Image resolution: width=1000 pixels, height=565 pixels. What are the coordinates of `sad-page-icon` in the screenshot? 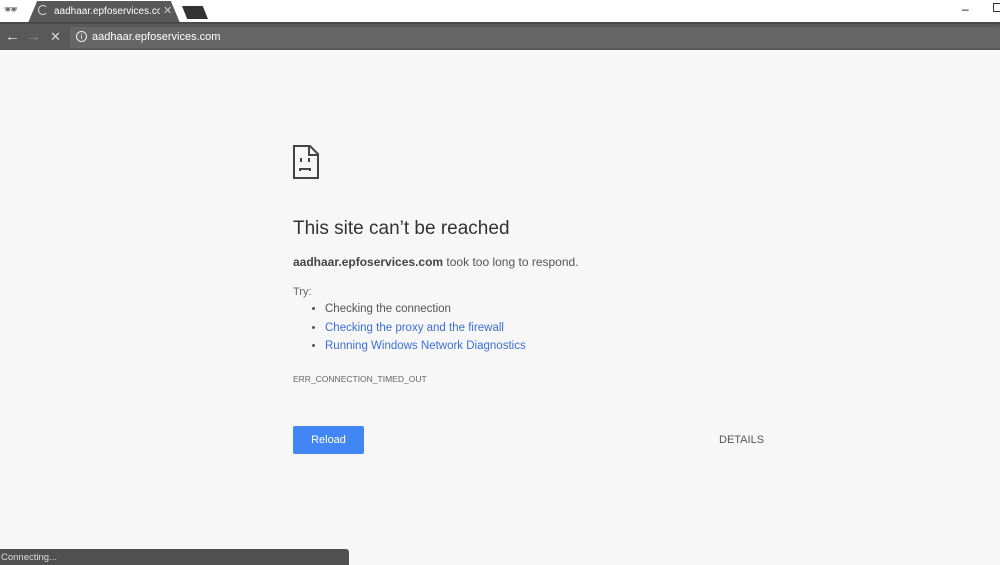 It's located at (306, 162).